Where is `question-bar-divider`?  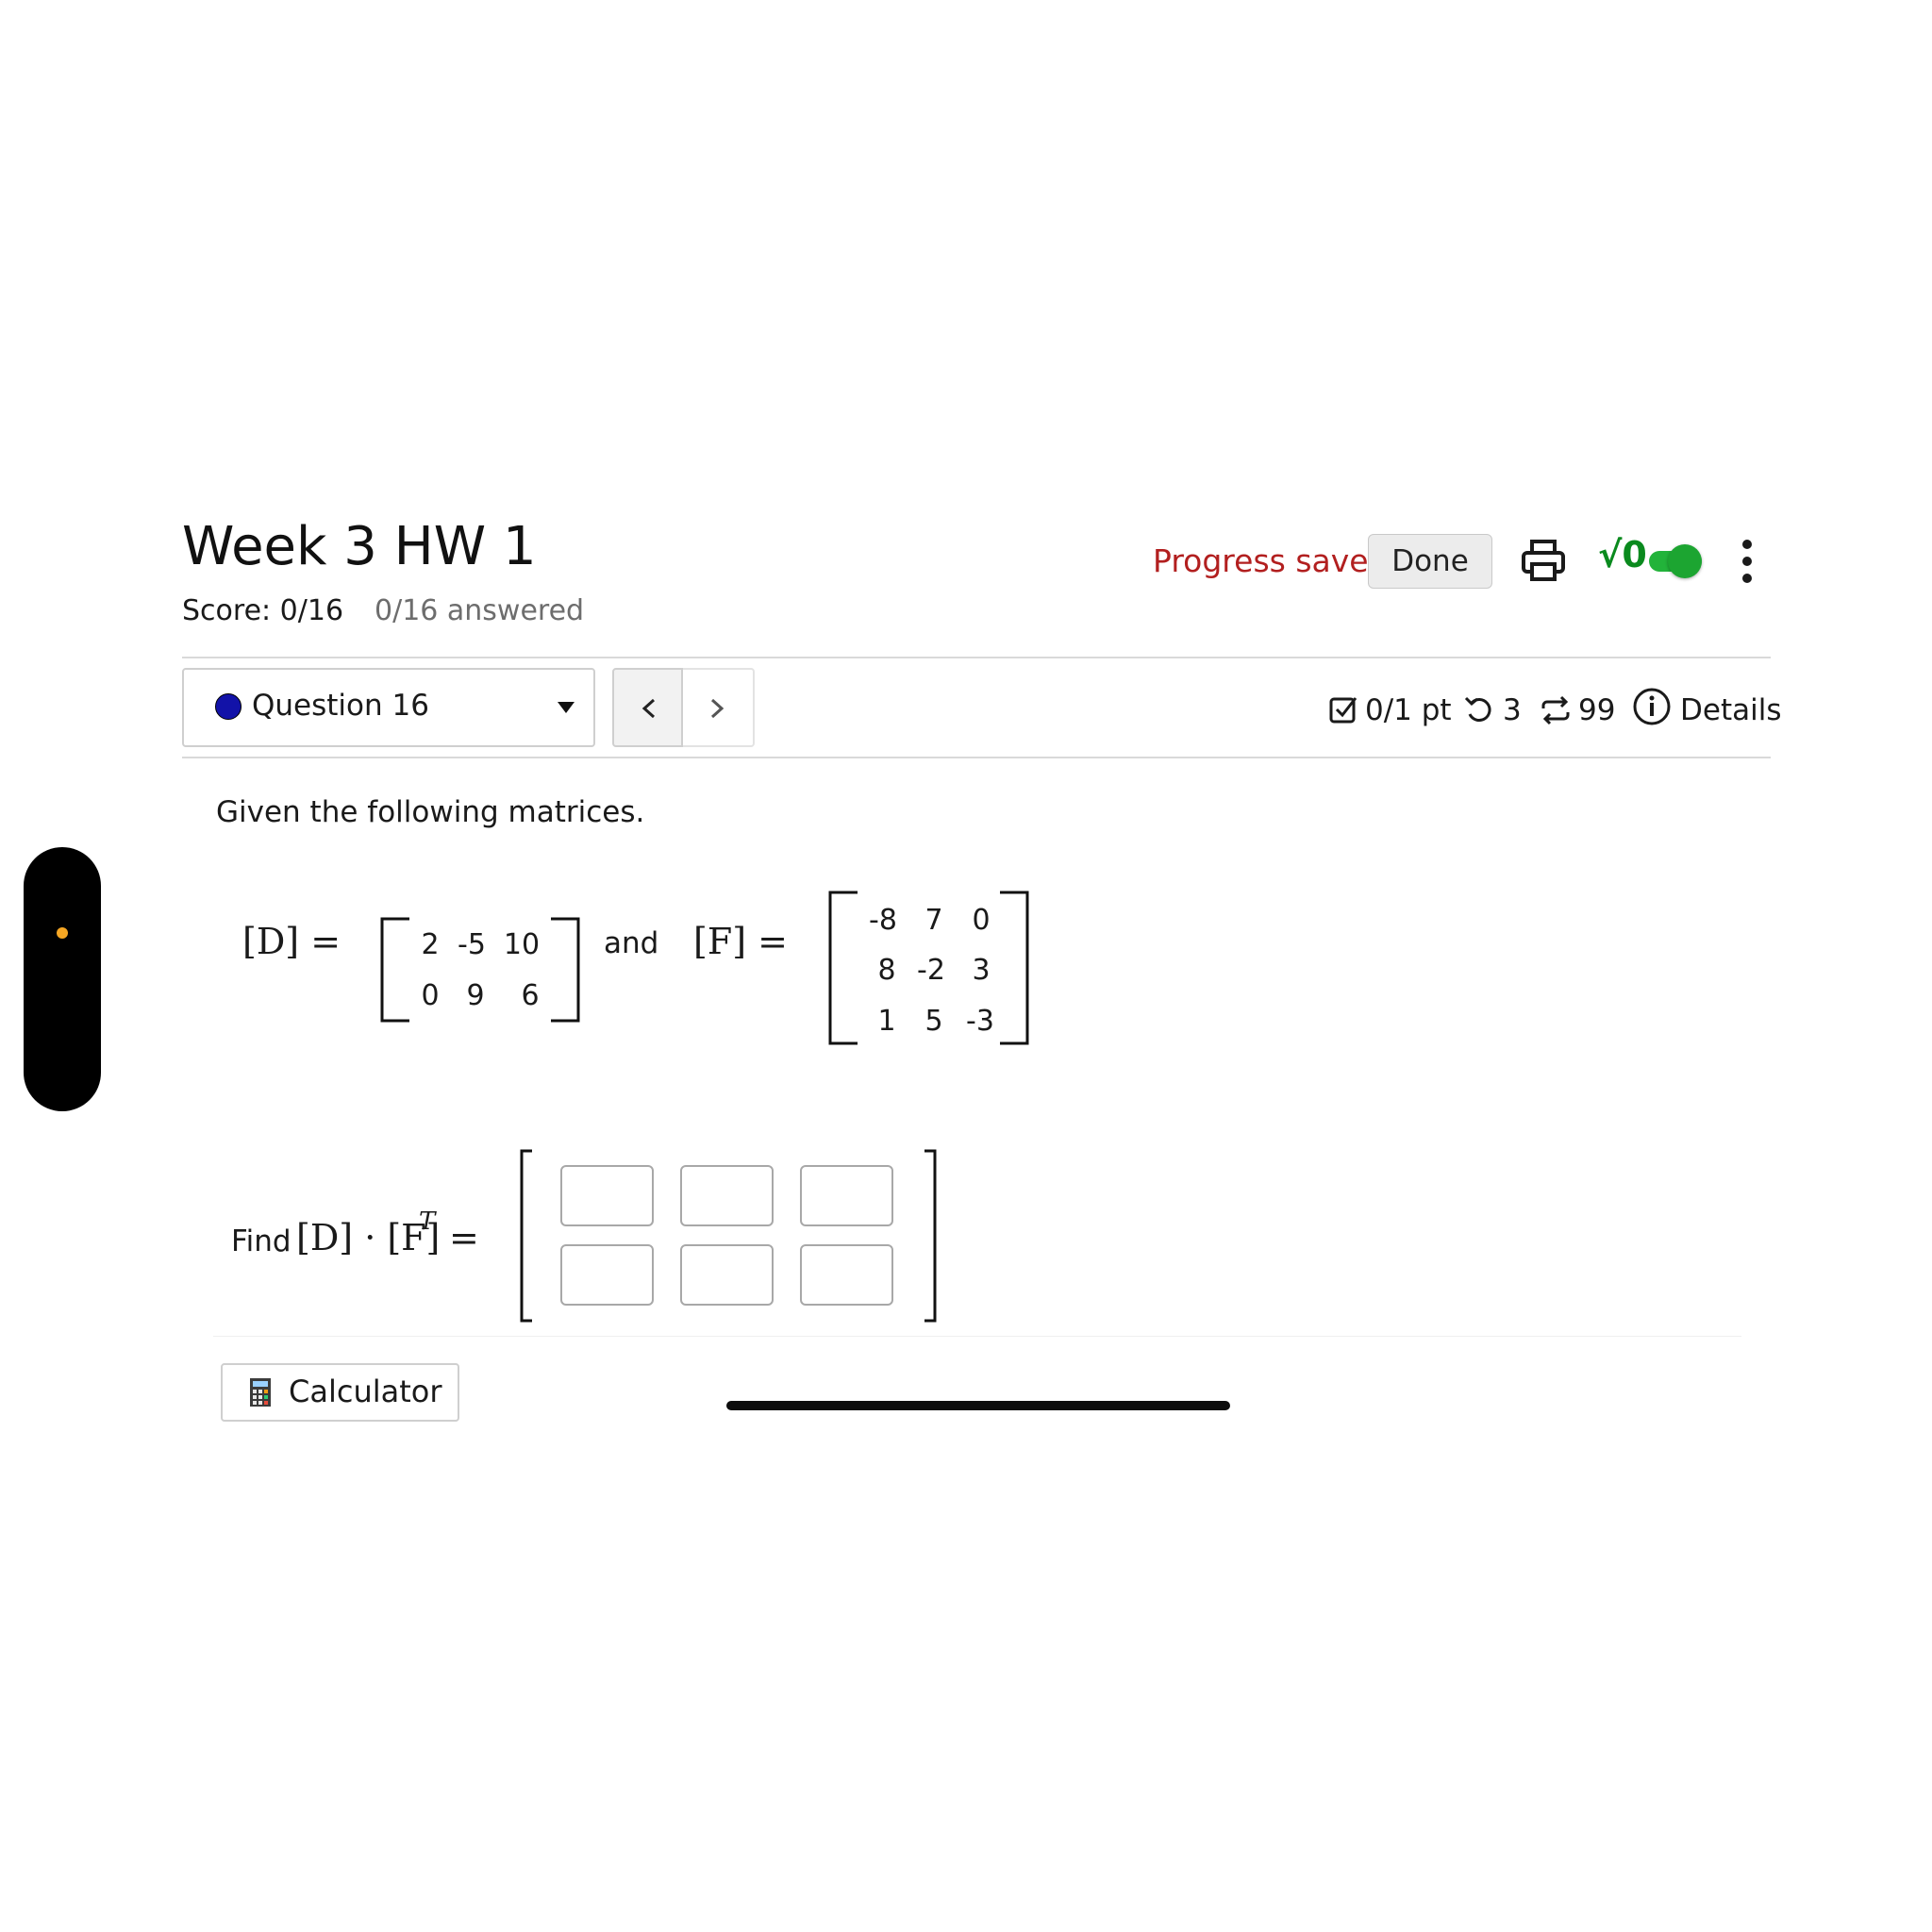
question-bar-divider is located at coordinates (976, 757).